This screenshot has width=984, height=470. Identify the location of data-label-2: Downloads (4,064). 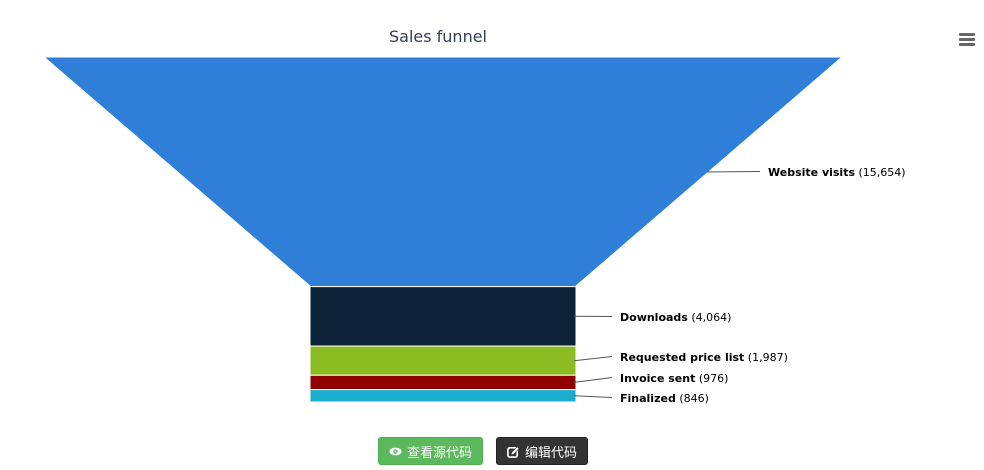
(675, 317).